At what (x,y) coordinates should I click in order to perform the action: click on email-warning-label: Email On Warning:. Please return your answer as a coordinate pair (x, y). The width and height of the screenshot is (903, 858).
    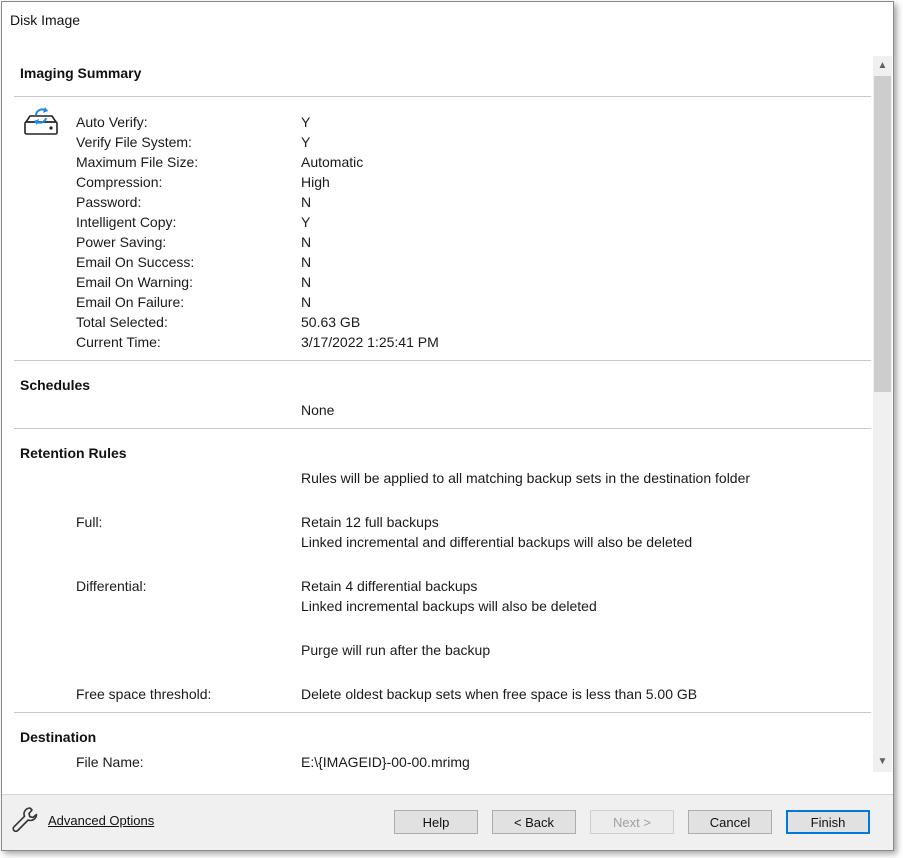
    Looking at the image, I should click on (134, 282).